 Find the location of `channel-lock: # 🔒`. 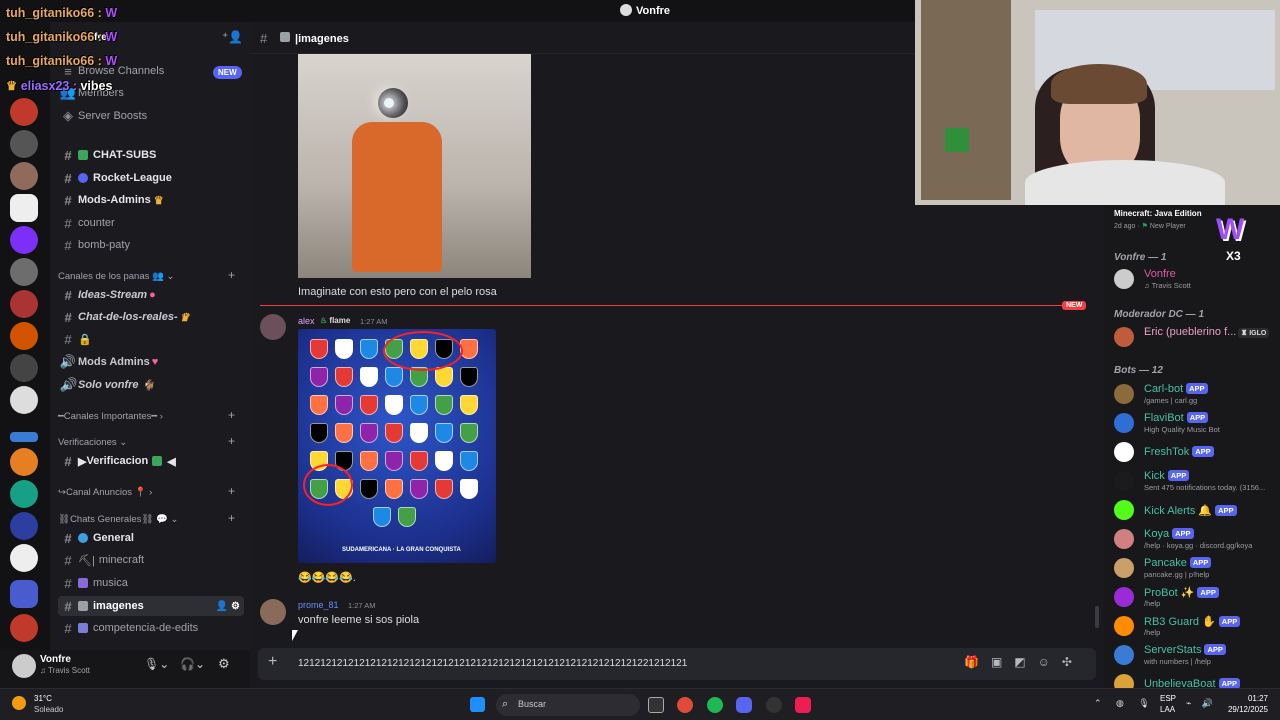

channel-lock: # 🔒 is located at coordinates (151, 339).